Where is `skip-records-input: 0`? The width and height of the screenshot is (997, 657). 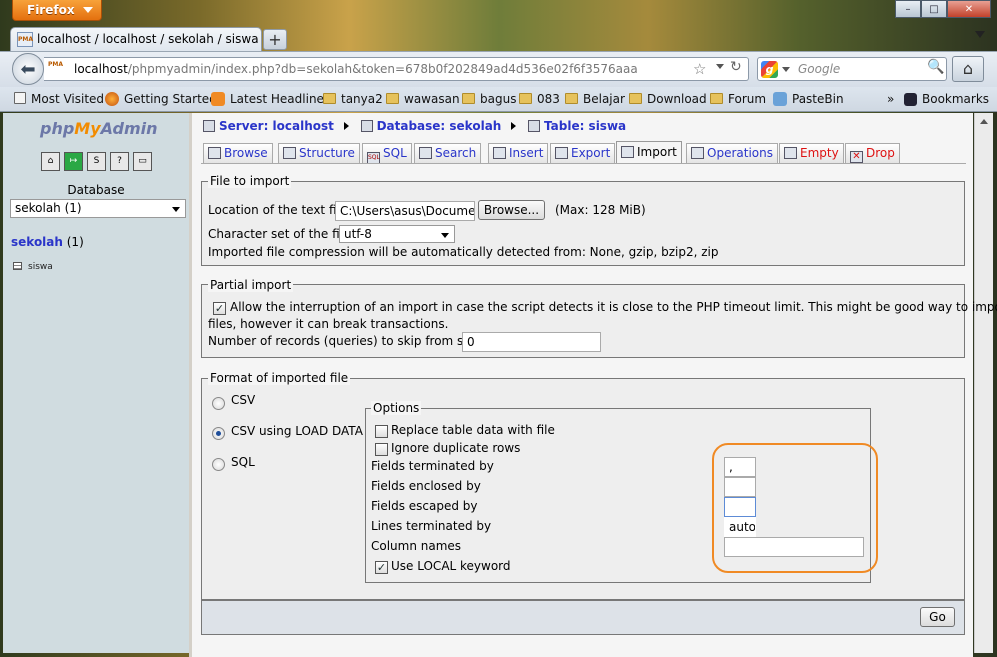 skip-records-input: 0 is located at coordinates (531, 342).